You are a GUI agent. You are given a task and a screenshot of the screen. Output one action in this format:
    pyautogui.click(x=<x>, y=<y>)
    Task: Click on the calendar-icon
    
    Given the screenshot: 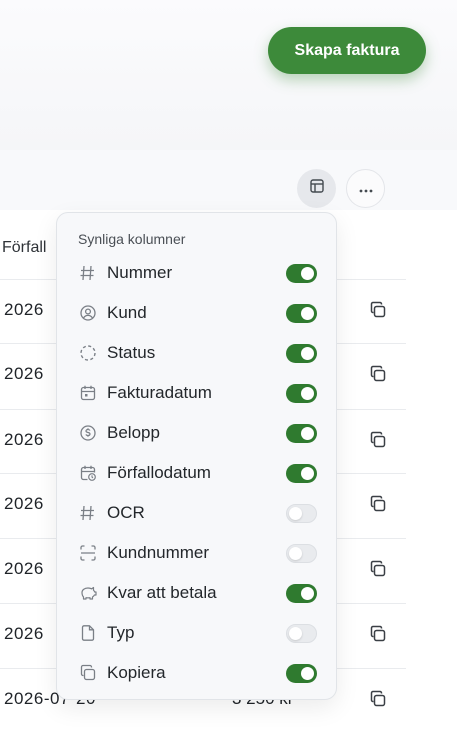 What is the action you would take?
    pyautogui.click(x=88, y=393)
    